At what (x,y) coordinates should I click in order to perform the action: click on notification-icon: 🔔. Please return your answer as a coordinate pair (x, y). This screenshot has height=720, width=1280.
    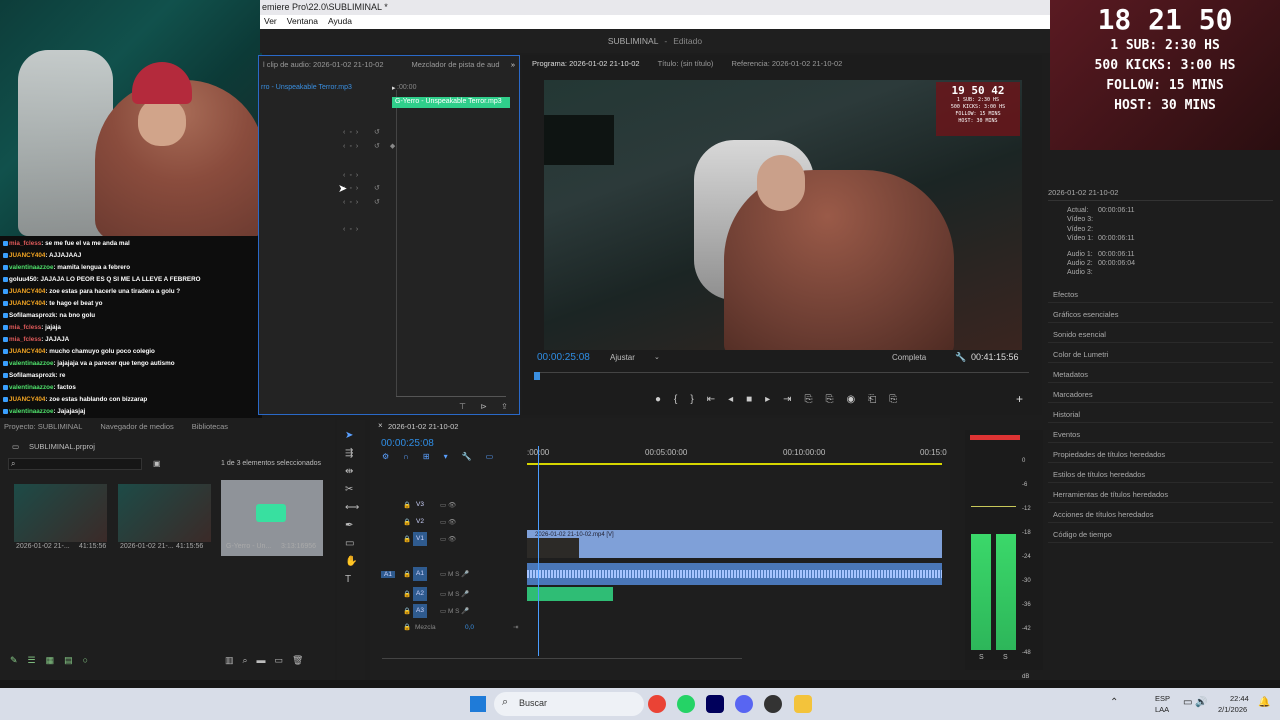
    Looking at the image, I should click on (1264, 702).